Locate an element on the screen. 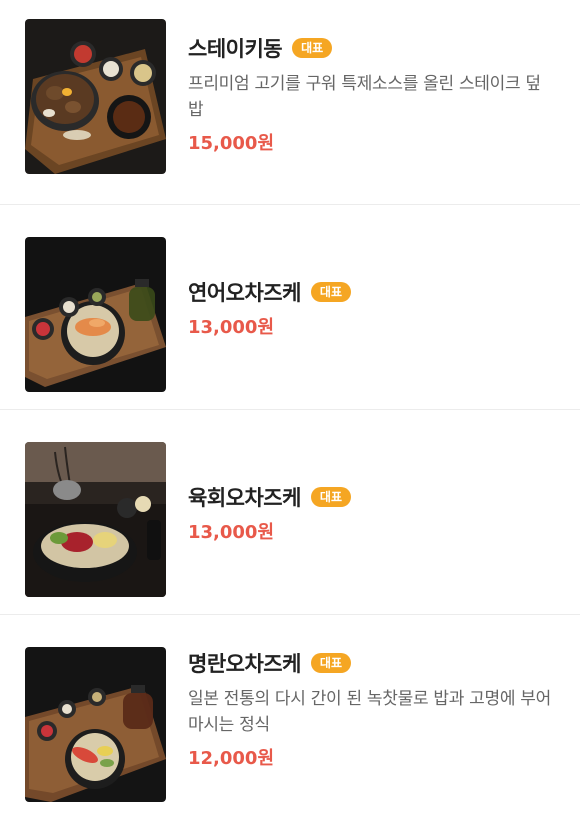  yukhoe-ochazuke-photo is located at coordinates (95, 519).